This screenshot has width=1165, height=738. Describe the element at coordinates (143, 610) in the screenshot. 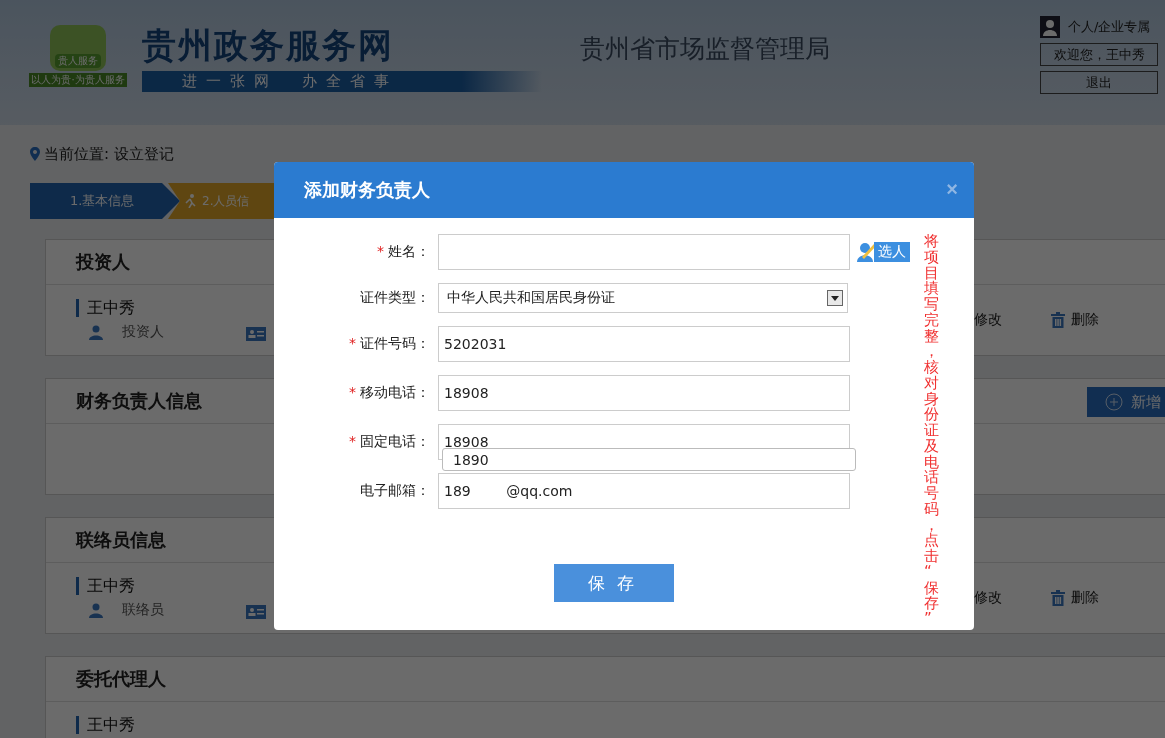

I see `person-role: 联络员` at that location.